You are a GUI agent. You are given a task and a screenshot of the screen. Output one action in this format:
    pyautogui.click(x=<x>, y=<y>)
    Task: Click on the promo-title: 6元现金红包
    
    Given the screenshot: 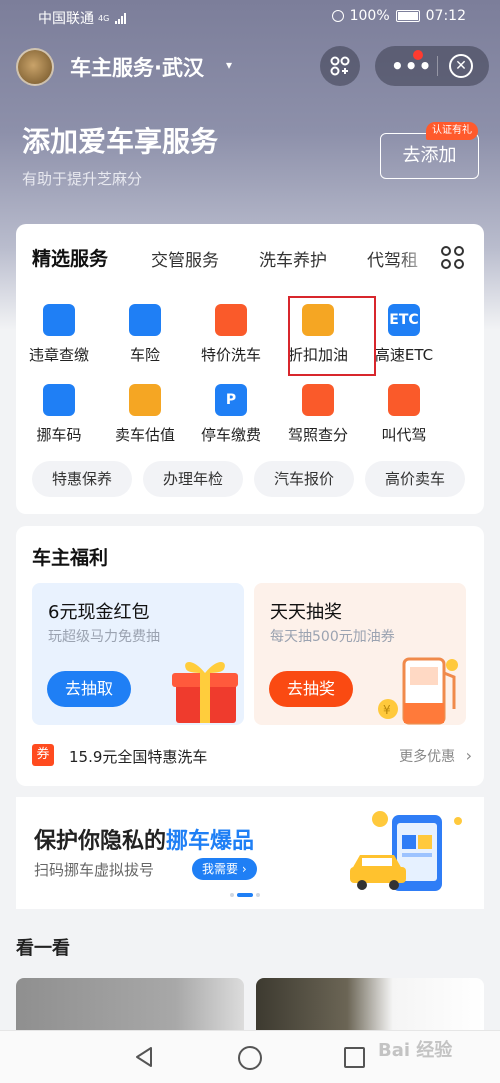 What is the action you would take?
    pyautogui.click(x=99, y=612)
    